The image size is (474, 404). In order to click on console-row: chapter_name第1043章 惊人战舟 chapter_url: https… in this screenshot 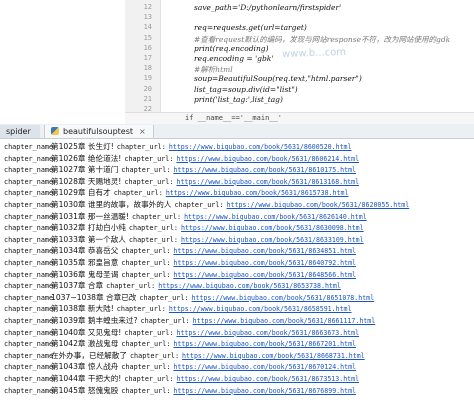, I will do `click(180, 367)`.